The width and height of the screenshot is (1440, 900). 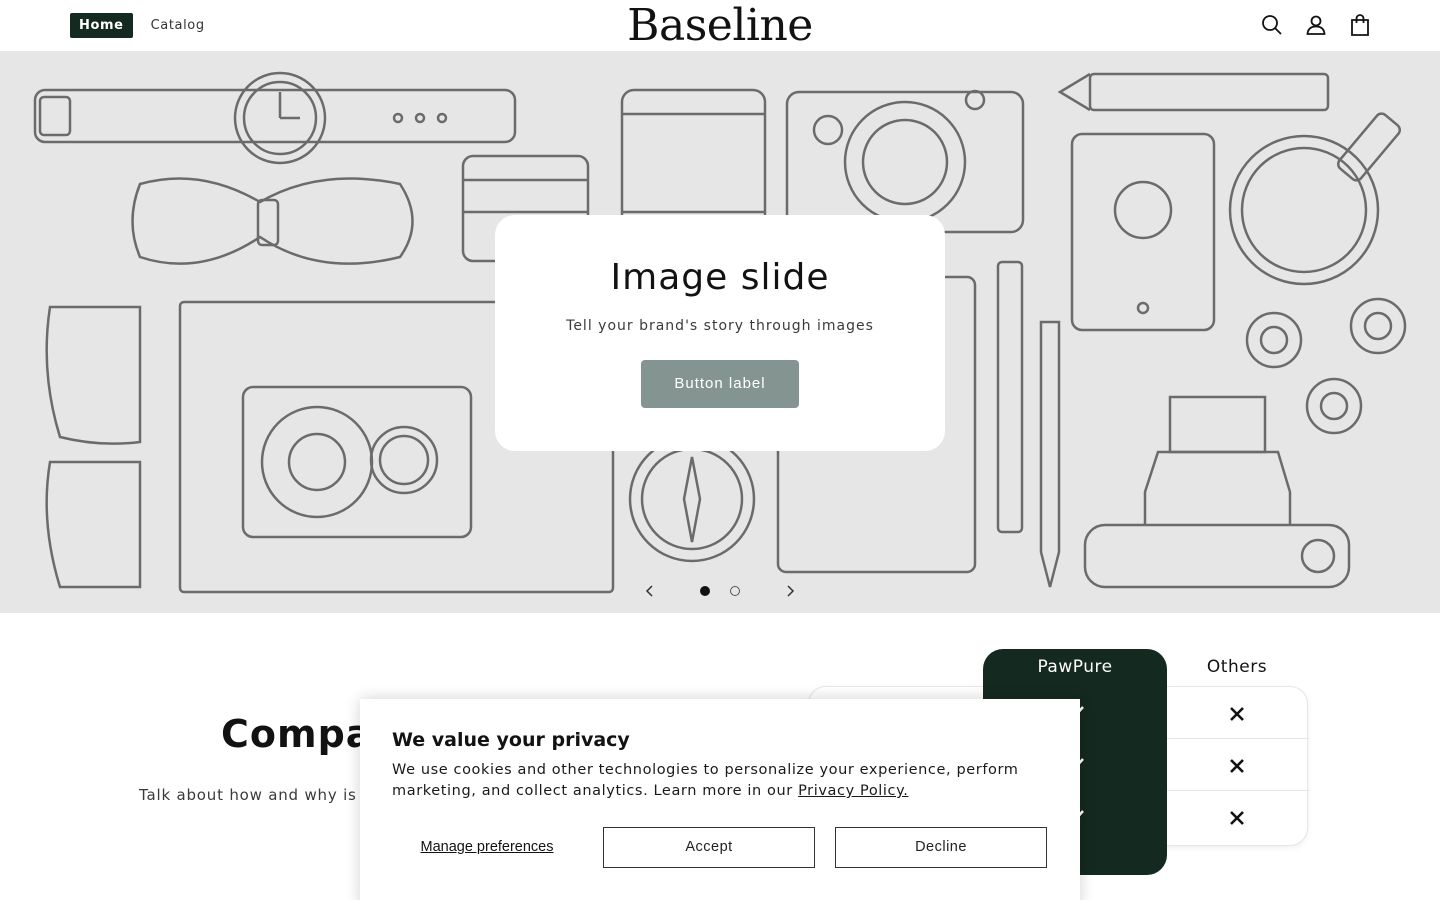 What do you see at coordinates (790, 591) in the screenshot?
I see `chevron-right-icon` at bounding box center [790, 591].